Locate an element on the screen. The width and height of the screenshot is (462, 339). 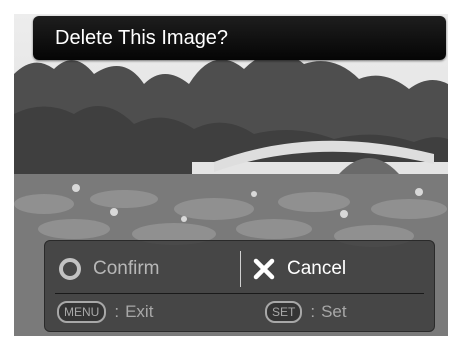
cancel-option: Cancel is located at coordinates (299, 269).